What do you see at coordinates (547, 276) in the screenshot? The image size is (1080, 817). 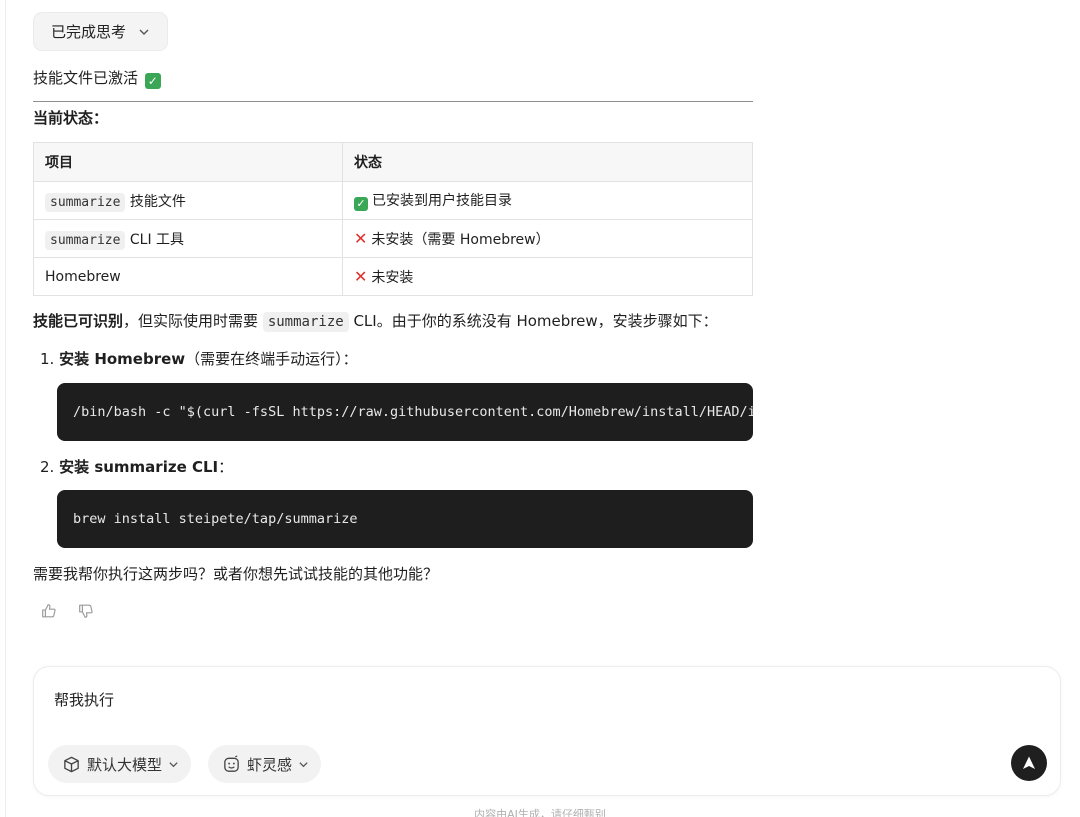 I see `table-cell-status: ✕ 未安装` at bounding box center [547, 276].